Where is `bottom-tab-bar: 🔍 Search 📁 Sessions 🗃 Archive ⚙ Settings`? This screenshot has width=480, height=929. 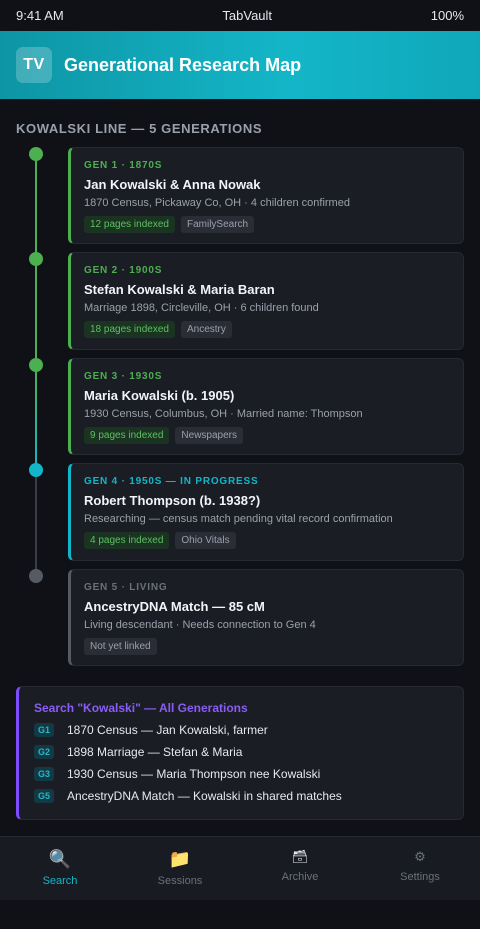
bottom-tab-bar: 🔍 Search 📁 Sessions 🗃 Archive ⚙ Settings is located at coordinates (240, 868).